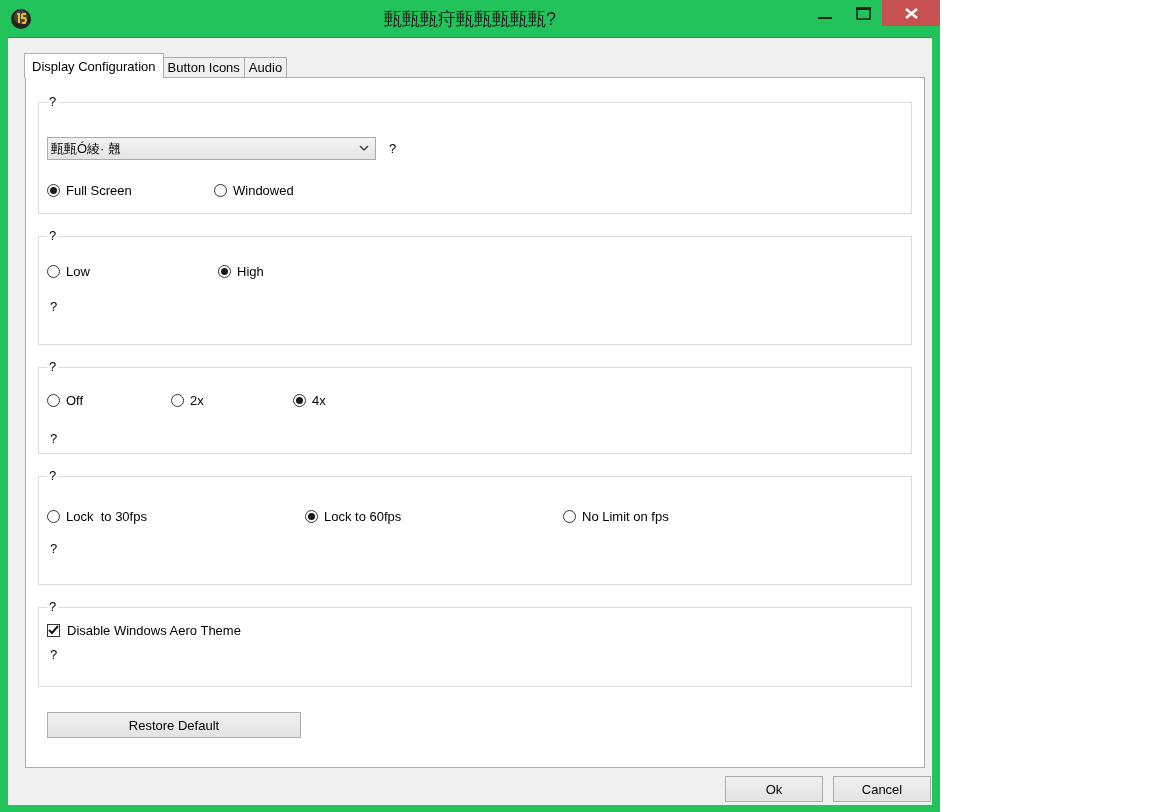 The height and width of the screenshot is (812, 1152). Describe the element at coordinates (99, 190) in the screenshot. I see `radio-label: Full Screen` at that location.